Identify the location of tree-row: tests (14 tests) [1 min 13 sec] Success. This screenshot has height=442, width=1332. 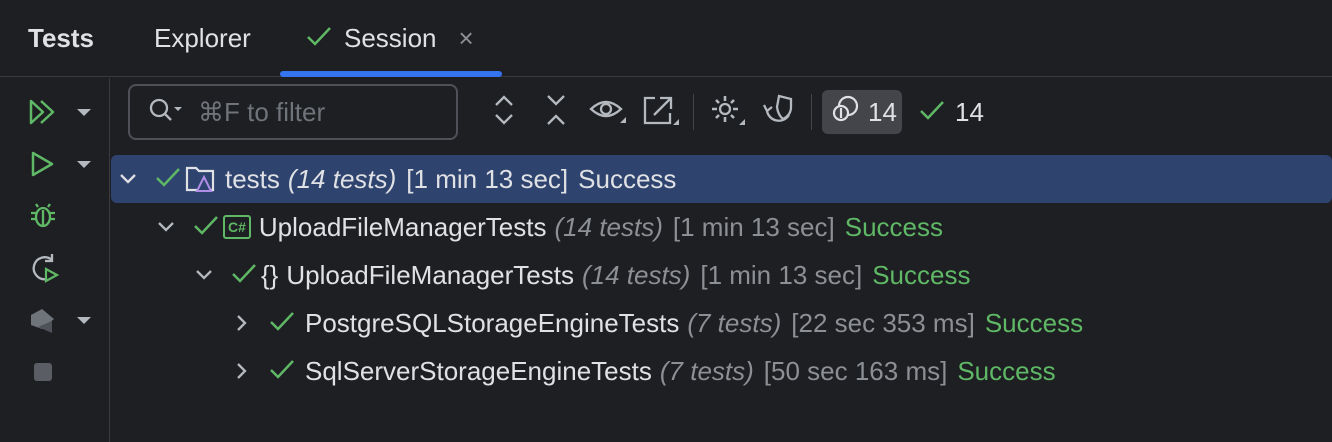
(721, 179).